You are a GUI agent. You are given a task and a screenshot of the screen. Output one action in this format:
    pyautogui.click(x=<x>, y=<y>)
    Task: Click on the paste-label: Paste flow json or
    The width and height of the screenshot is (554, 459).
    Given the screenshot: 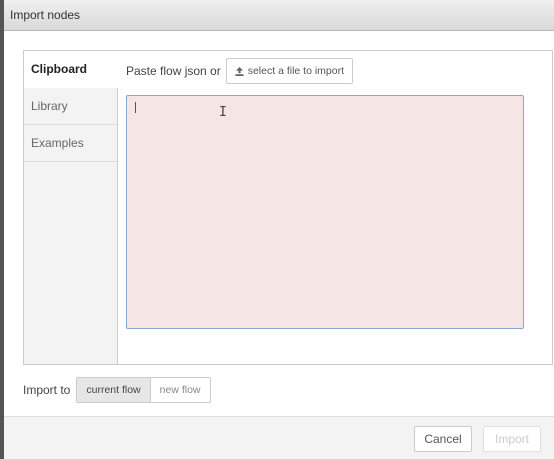 What is the action you would take?
    pyautogui.click(x=173, y=71)
    